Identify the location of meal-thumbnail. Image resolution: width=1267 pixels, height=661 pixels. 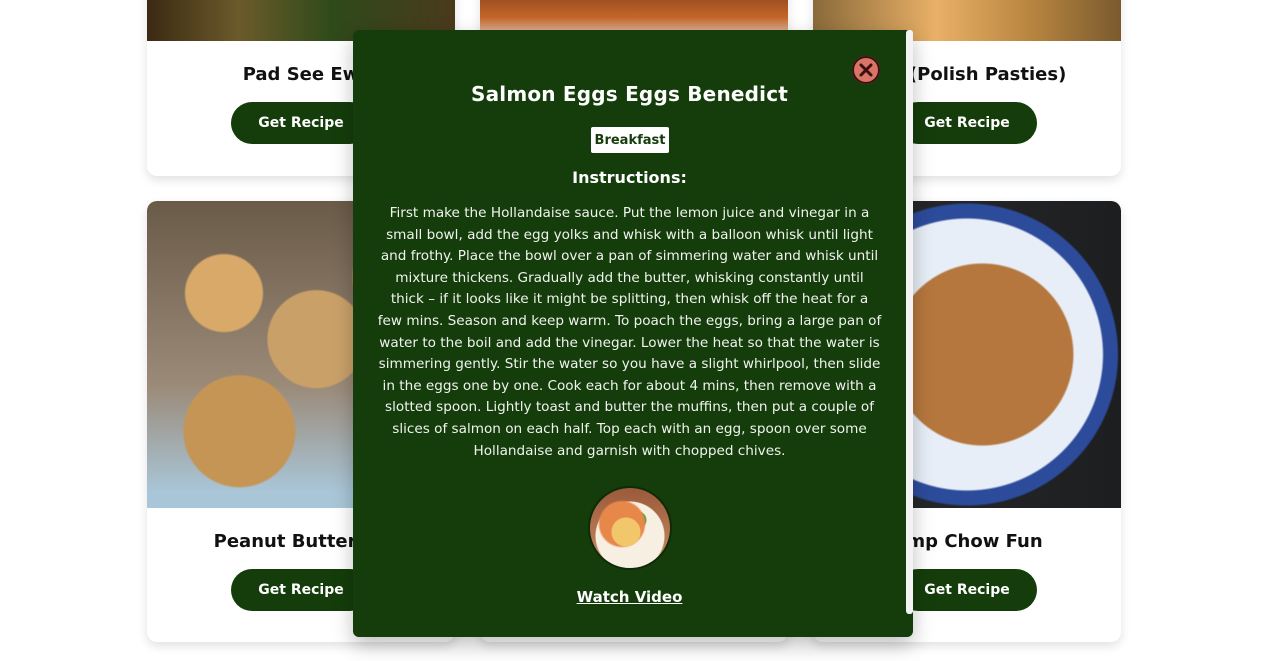
(630, 528).